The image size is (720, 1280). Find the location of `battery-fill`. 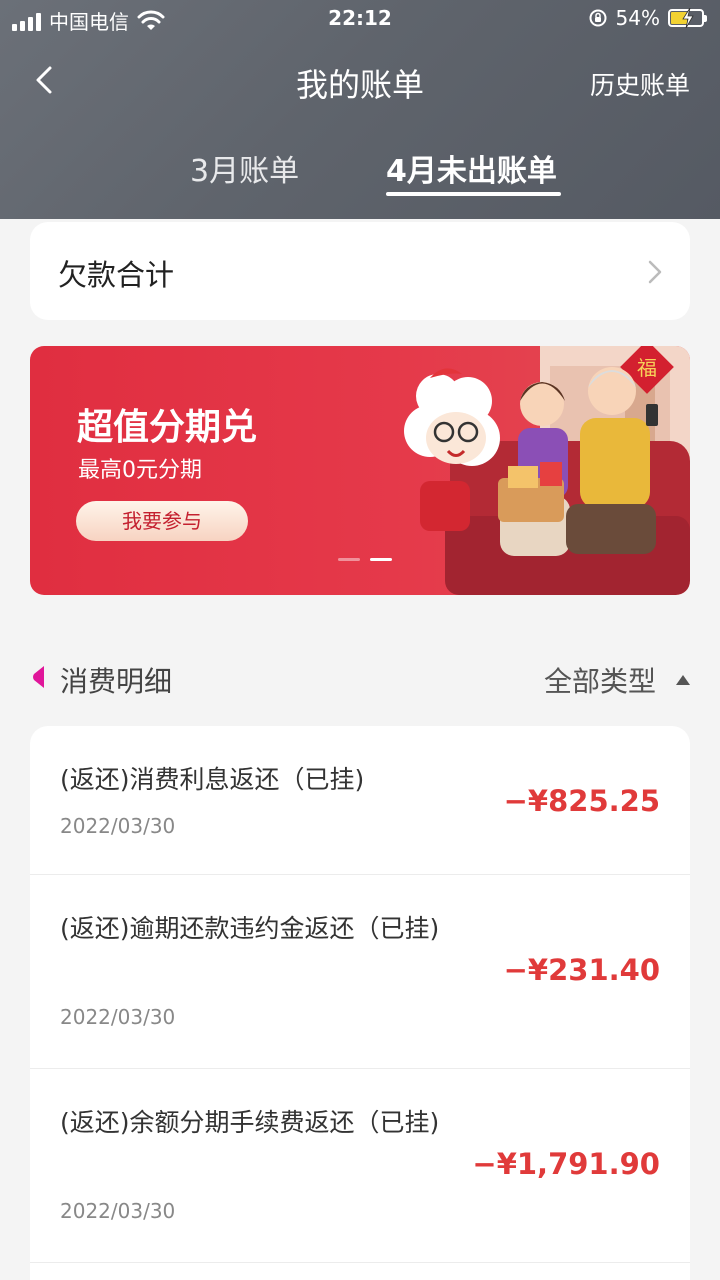

battery-fill is located at coordinates (682, 18).